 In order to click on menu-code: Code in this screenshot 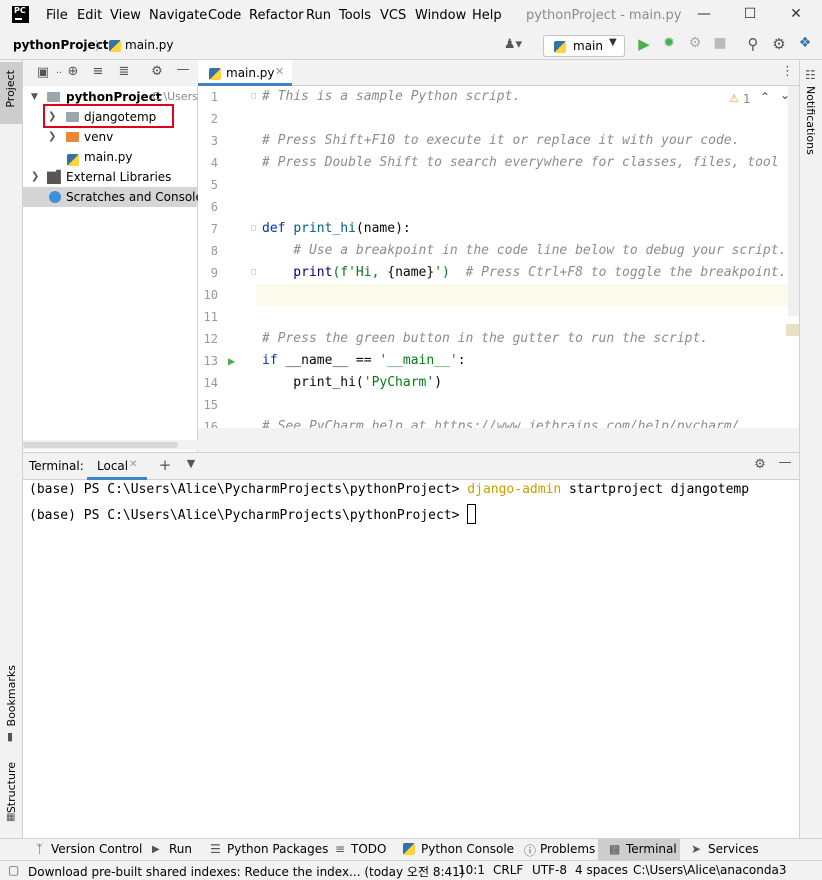, I will do `click(224, 15)`.